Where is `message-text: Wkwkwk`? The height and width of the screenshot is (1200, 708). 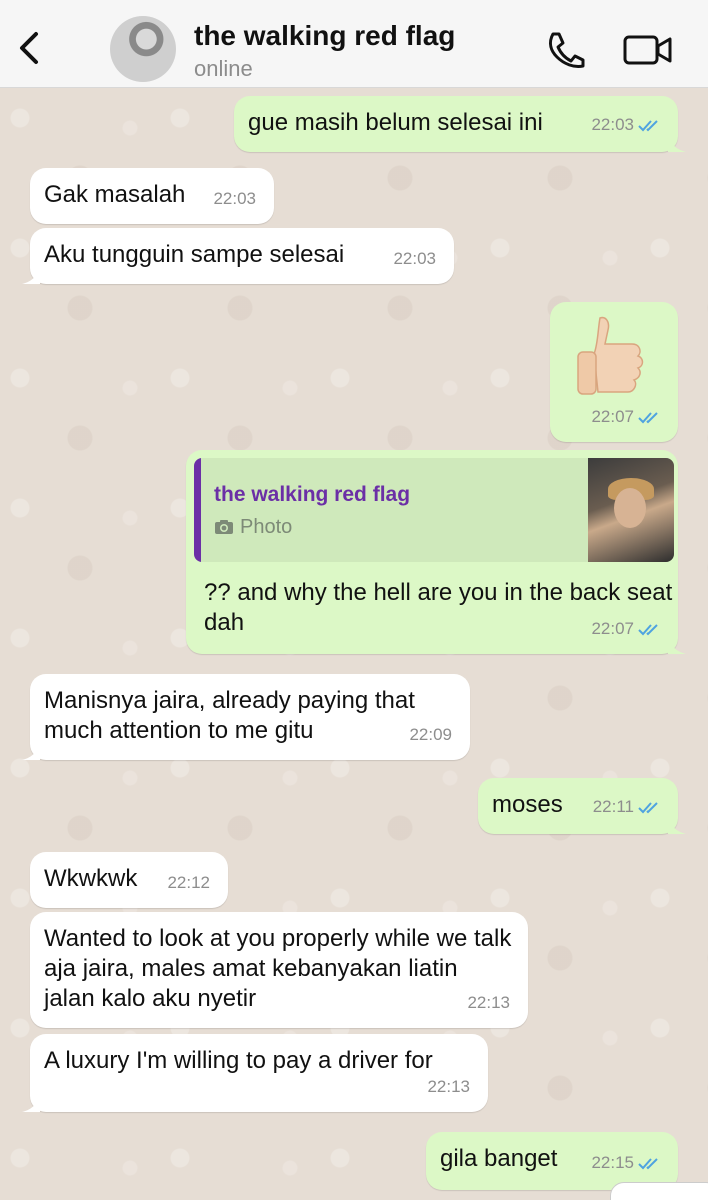
message-text: Wkwkwk is located at coordinates (91, 878).